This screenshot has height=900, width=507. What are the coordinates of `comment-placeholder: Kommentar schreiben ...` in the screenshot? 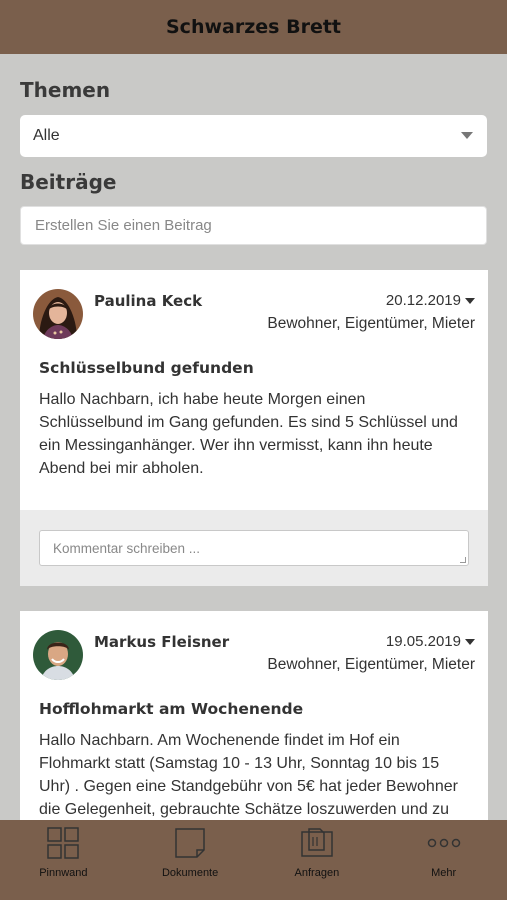 It's located at (127, 548).